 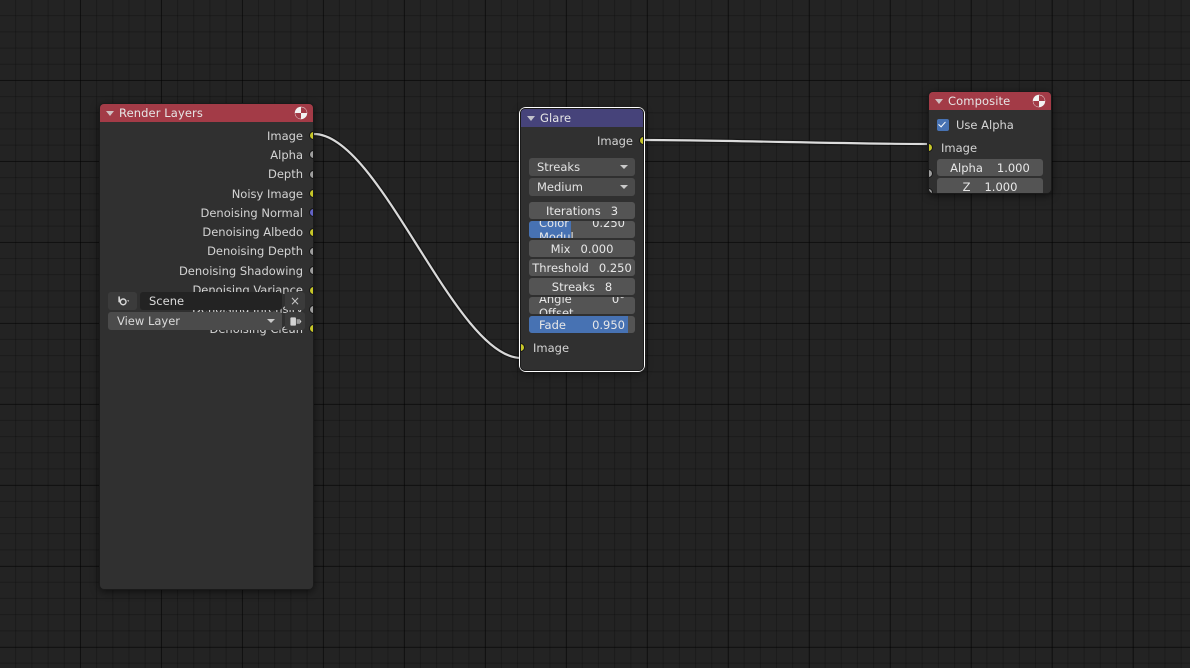 What do you see at coordinates (195, 321) in the screenshot?
I see `view-layer-dropdown: View Layer` at bounding box center [195, 321].